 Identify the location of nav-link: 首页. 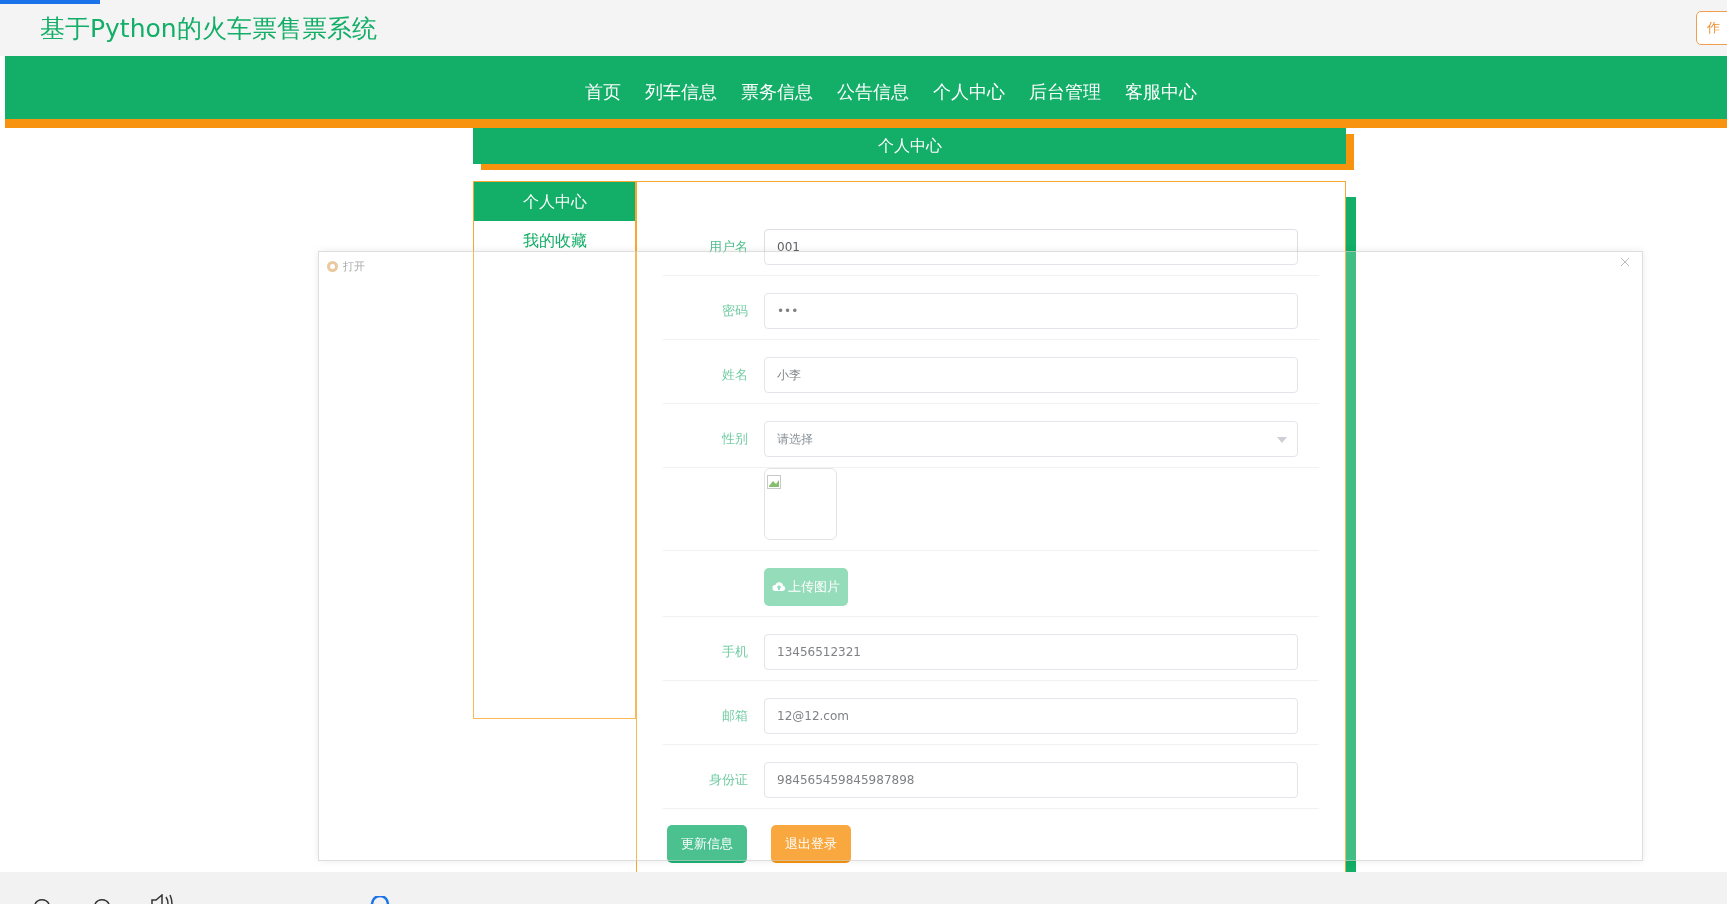
(603, 87).